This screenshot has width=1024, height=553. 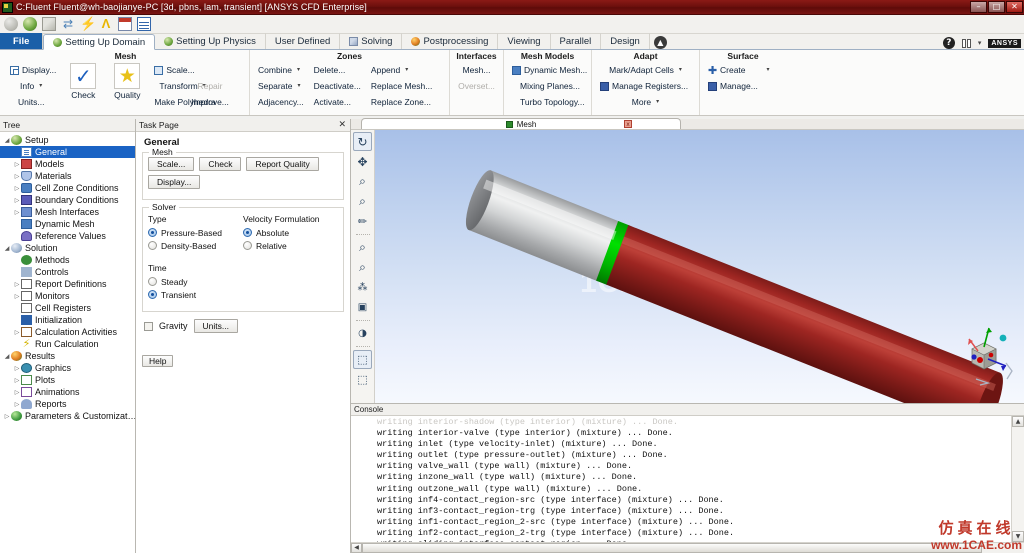 I want to click on tree-item-results: ◢ Results, so click(x=67, y=356).